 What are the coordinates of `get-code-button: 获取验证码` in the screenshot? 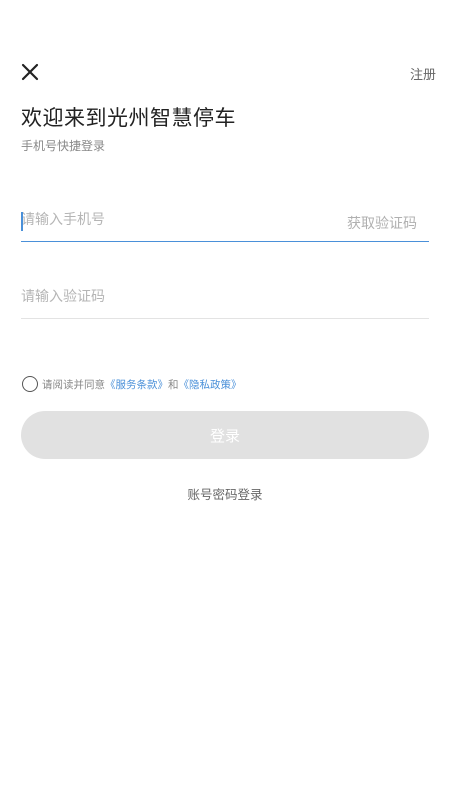 It's located at (382, 223).